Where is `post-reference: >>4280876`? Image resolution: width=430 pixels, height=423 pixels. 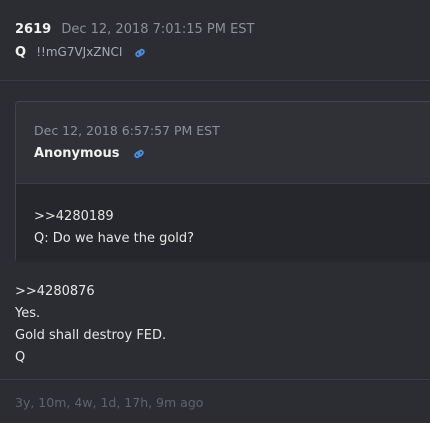 post-reference: >>4280876 is located at coordinates (90, 292).